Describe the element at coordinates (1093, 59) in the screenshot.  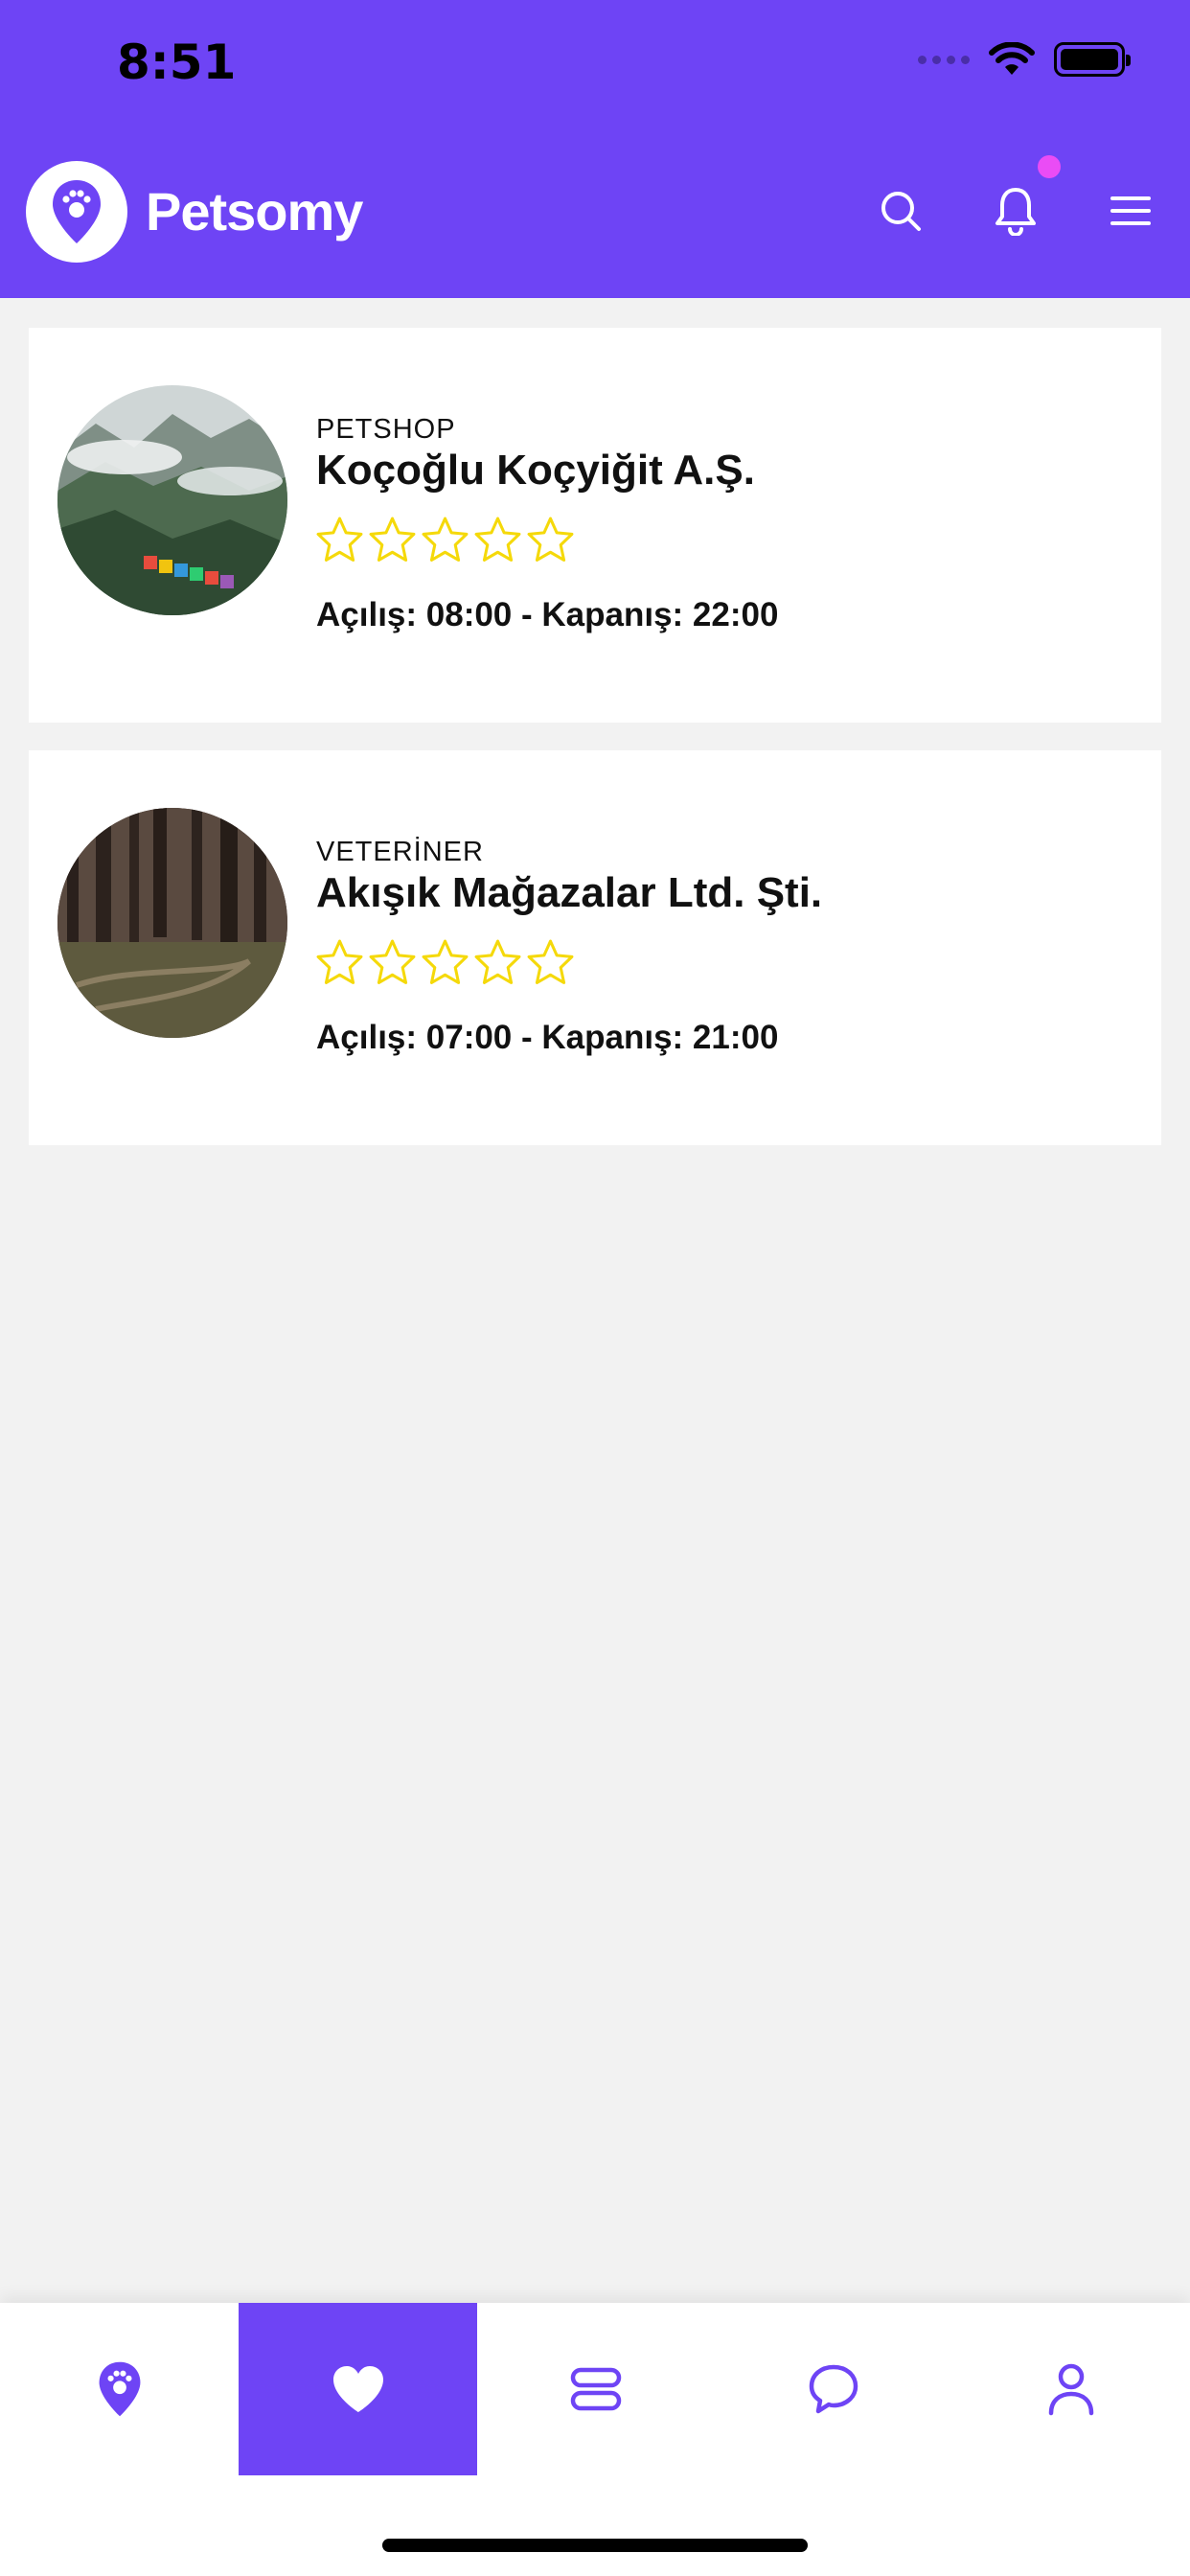
I see `battery-icon` at that location.